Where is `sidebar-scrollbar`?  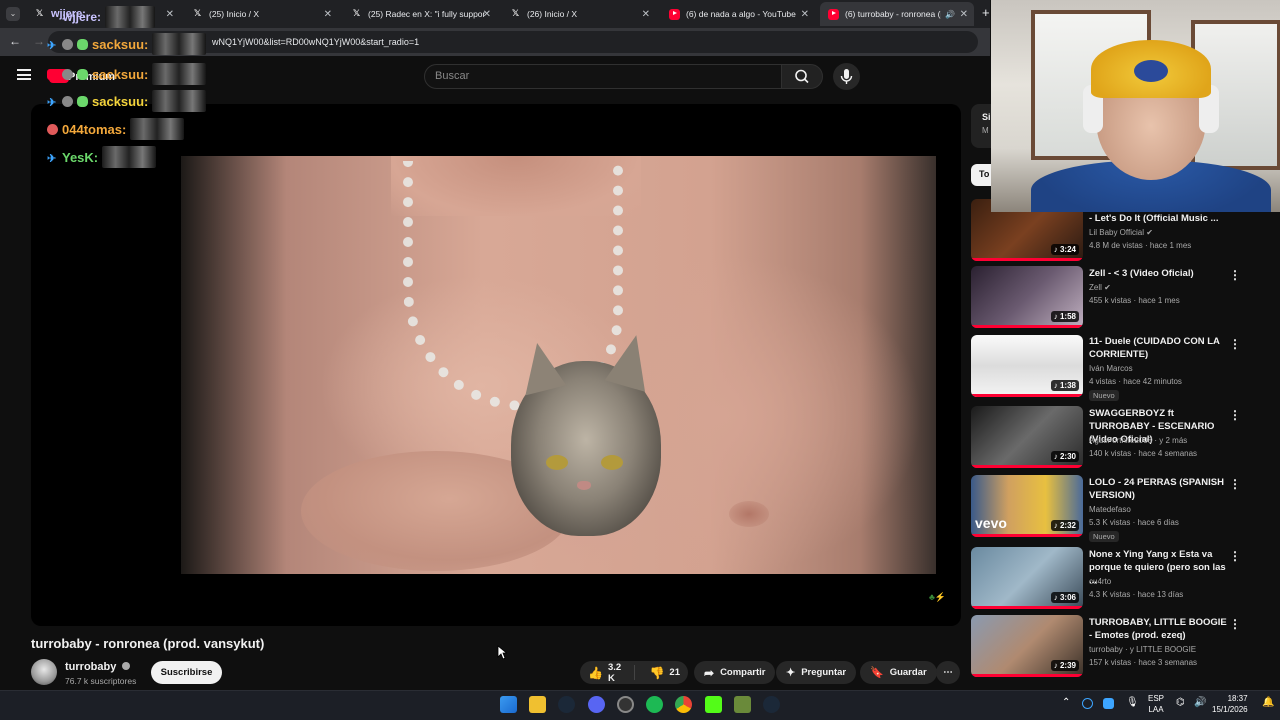 sidebar-scrollbar is located at coordinates (1274, 449).